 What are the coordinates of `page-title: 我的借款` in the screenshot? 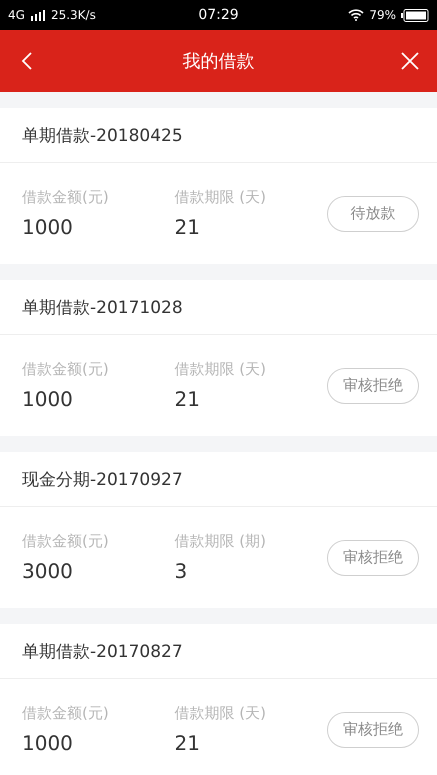 It's located at (218, 61).